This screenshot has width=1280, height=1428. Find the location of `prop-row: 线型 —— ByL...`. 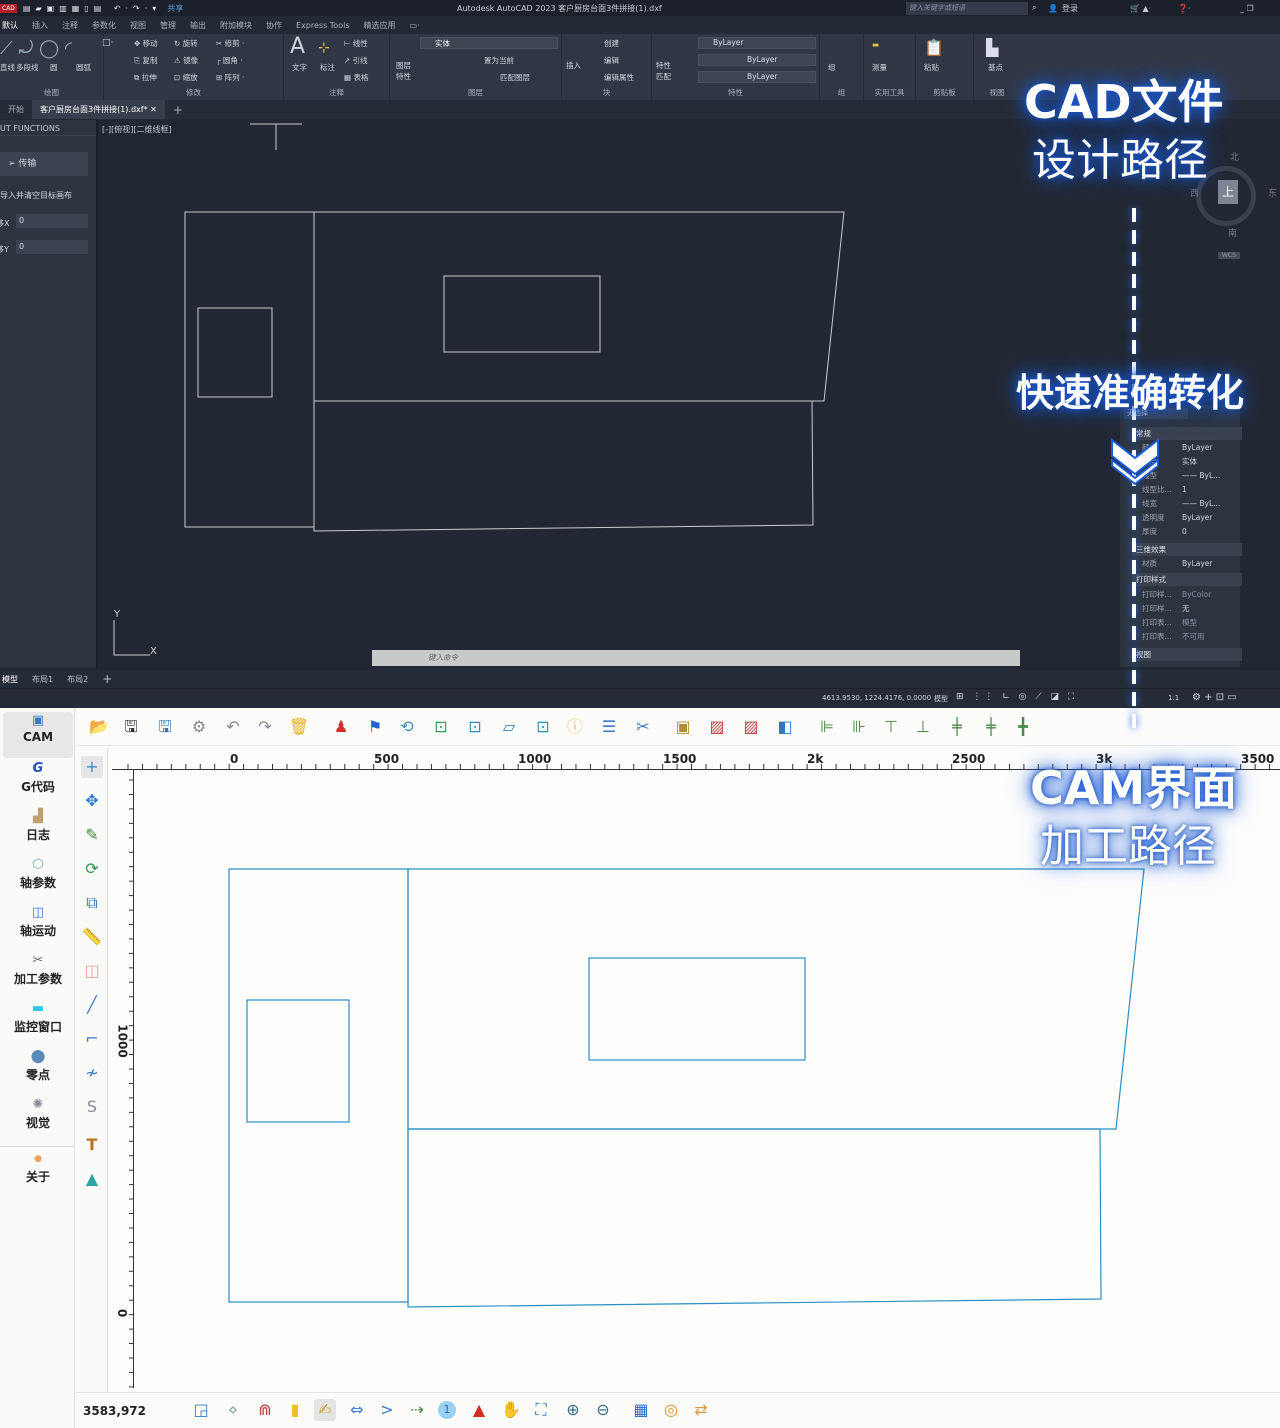

prop-row: 线型 —— ByL... is located at coordinates (1197, 476).